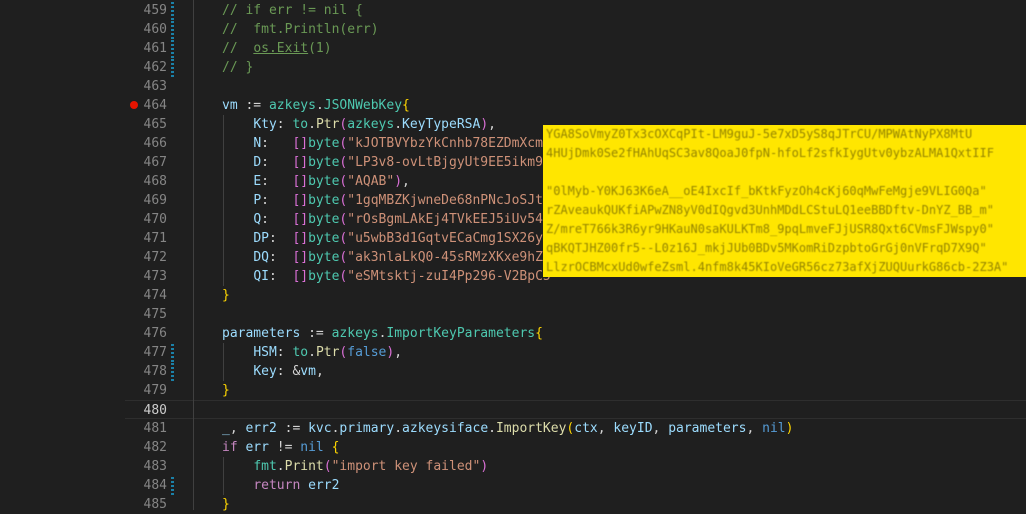 The width and height of the screenshot is (1026, 514). I want to click on line-number: 462, so click(155, 67).